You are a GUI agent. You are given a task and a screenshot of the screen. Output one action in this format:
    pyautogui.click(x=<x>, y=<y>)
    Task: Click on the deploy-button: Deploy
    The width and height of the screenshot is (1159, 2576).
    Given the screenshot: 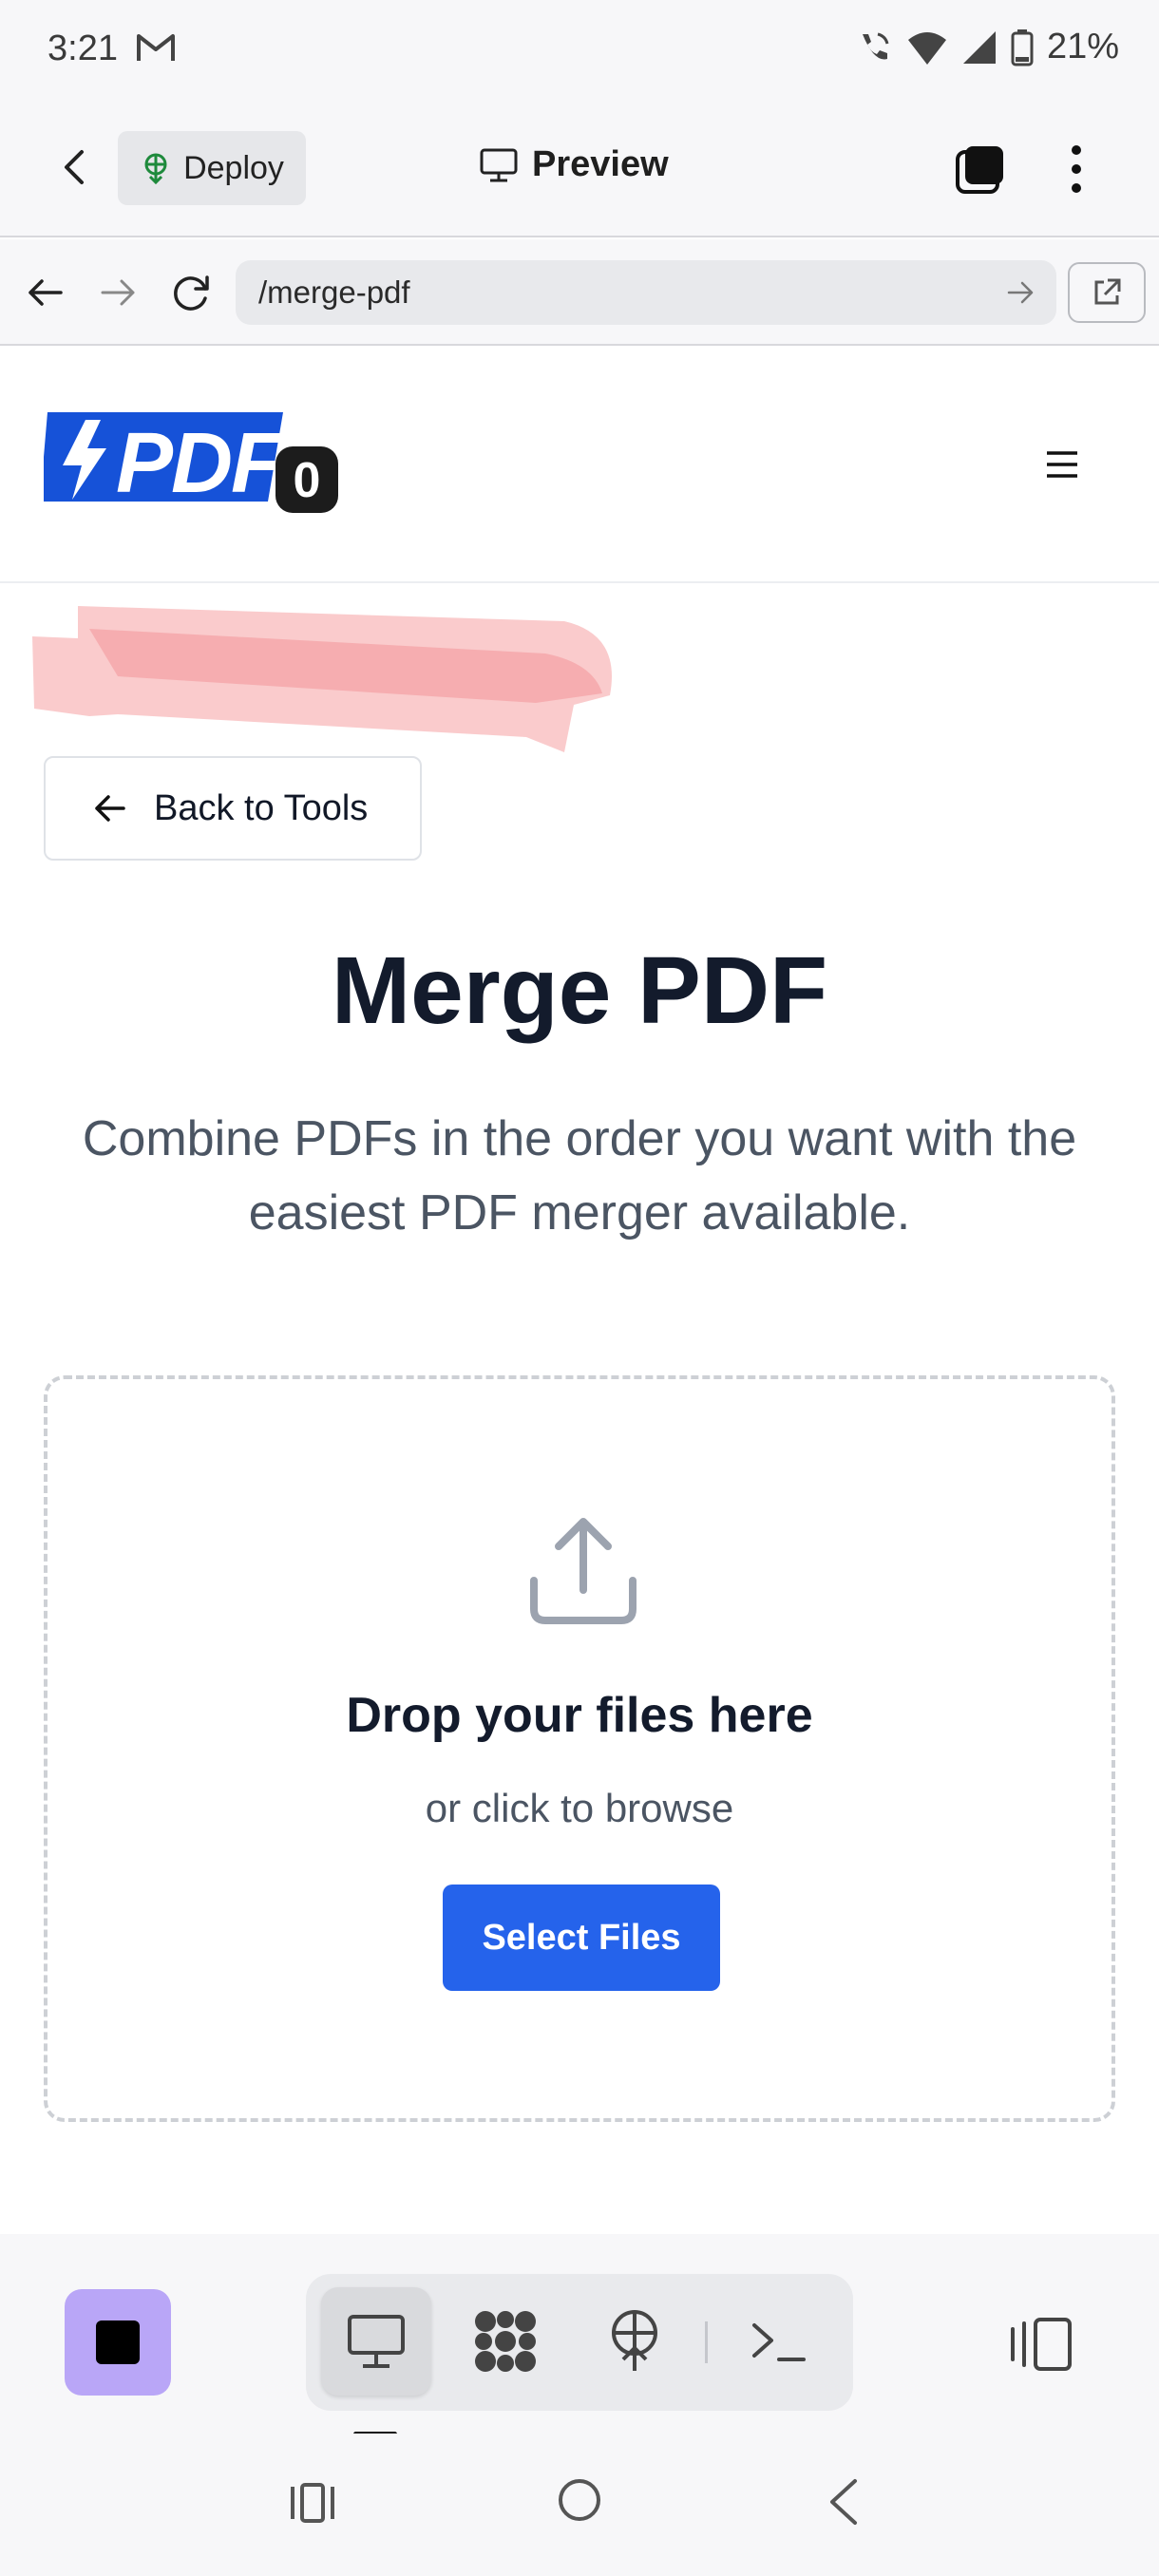 What is the action you would take?
    pyautogui.click(x=212, y=168)
    